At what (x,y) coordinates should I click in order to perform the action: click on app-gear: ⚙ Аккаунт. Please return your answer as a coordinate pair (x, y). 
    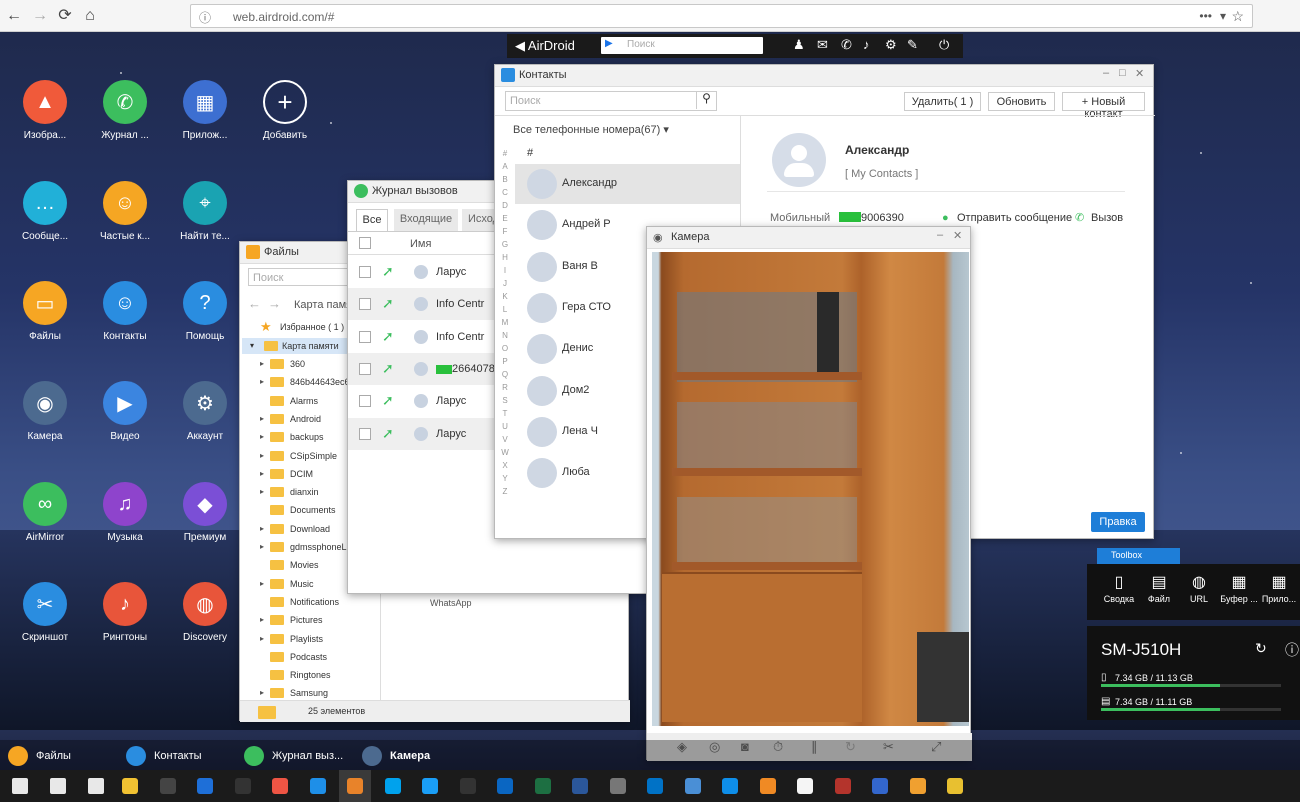
    Looking at the image, I should click on (205, 411).